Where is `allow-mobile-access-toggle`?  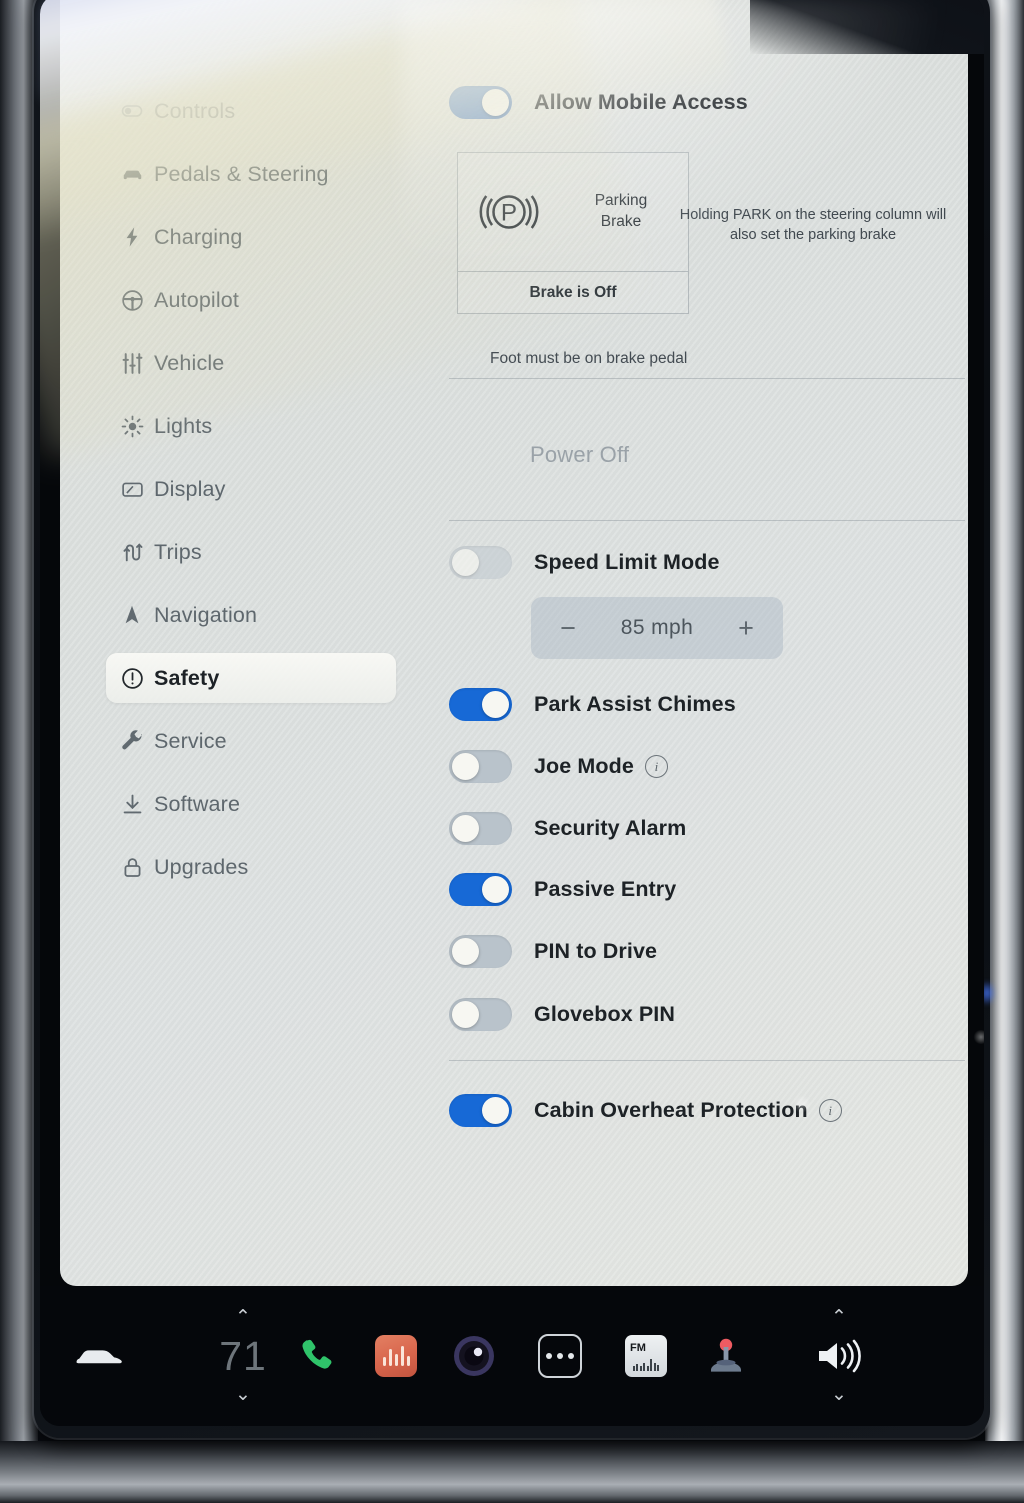 allow-mobile-access-toggle is located at coordinates (480, 102).